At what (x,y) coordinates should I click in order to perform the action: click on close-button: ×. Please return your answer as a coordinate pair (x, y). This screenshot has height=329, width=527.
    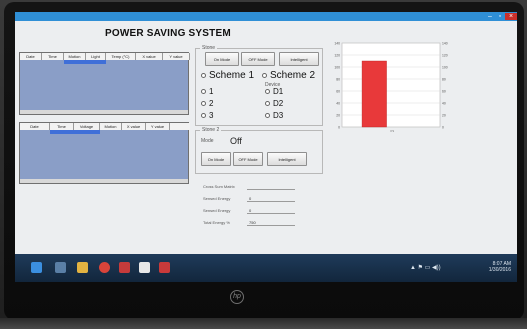
    Looking at the image, I should click on (511, 16).